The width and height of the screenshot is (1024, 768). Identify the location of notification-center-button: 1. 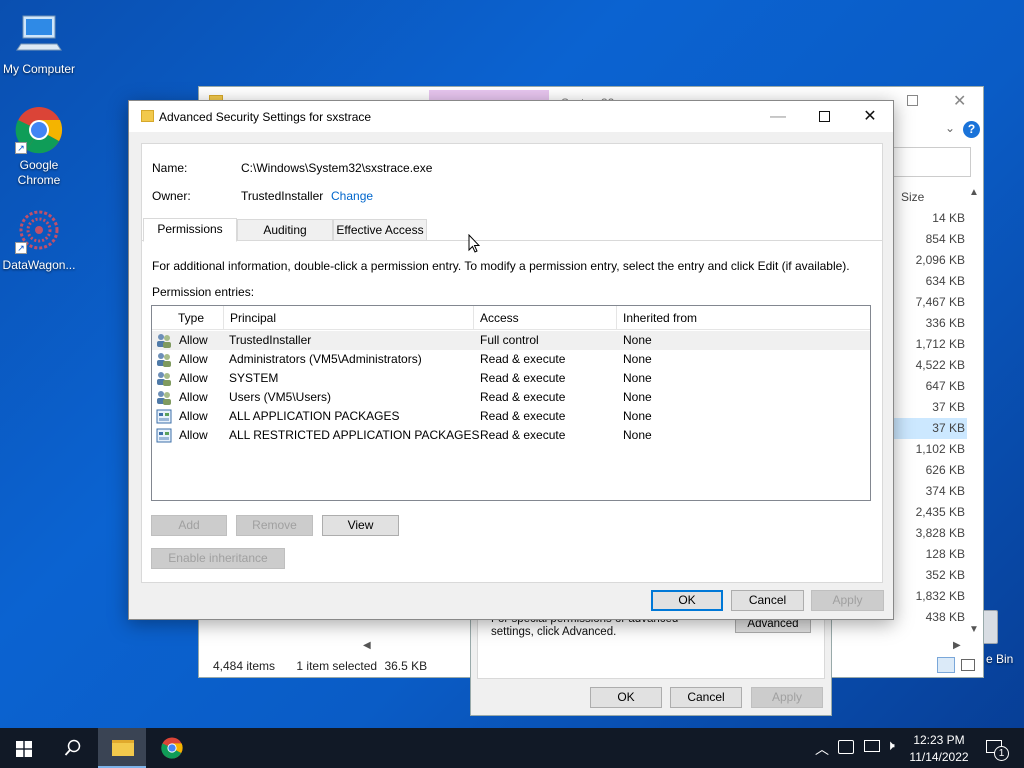
(1001, 748).